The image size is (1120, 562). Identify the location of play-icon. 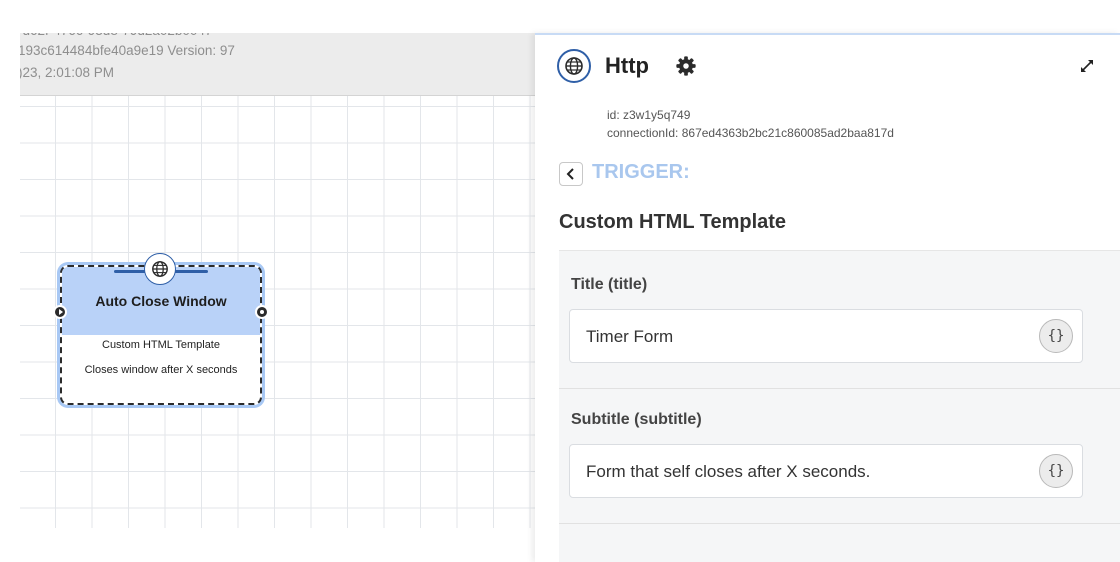
(60, 312).